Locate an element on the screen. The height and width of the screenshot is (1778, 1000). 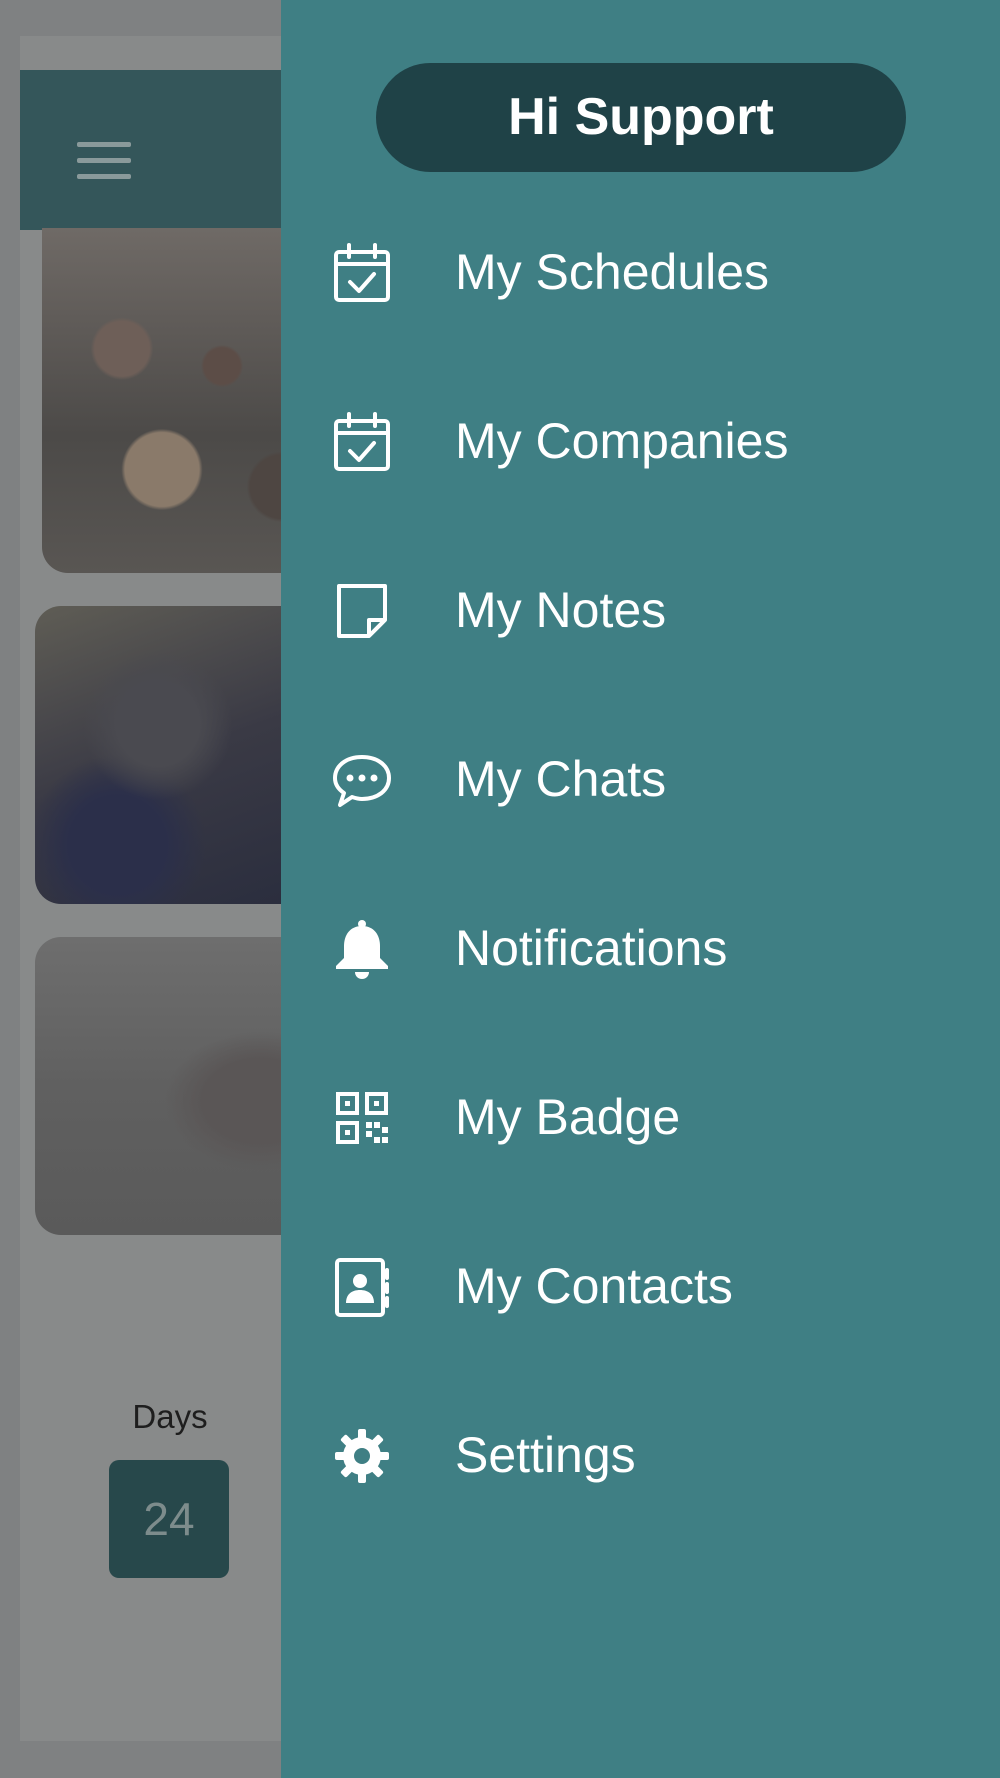
countdown-days-value: 24 is located at coordinates (169, 1519).